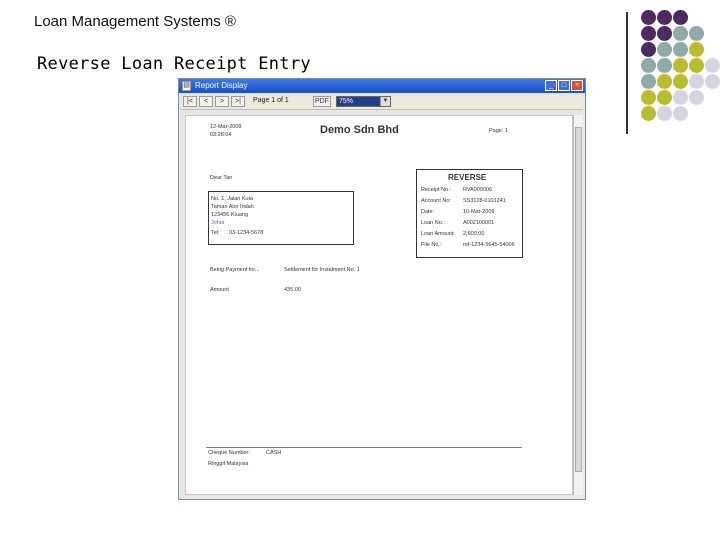  What do you see at coordinates (292, 290) in the screenshot?
I see `amount-value: 435.00` at bounding box center [292, 290].